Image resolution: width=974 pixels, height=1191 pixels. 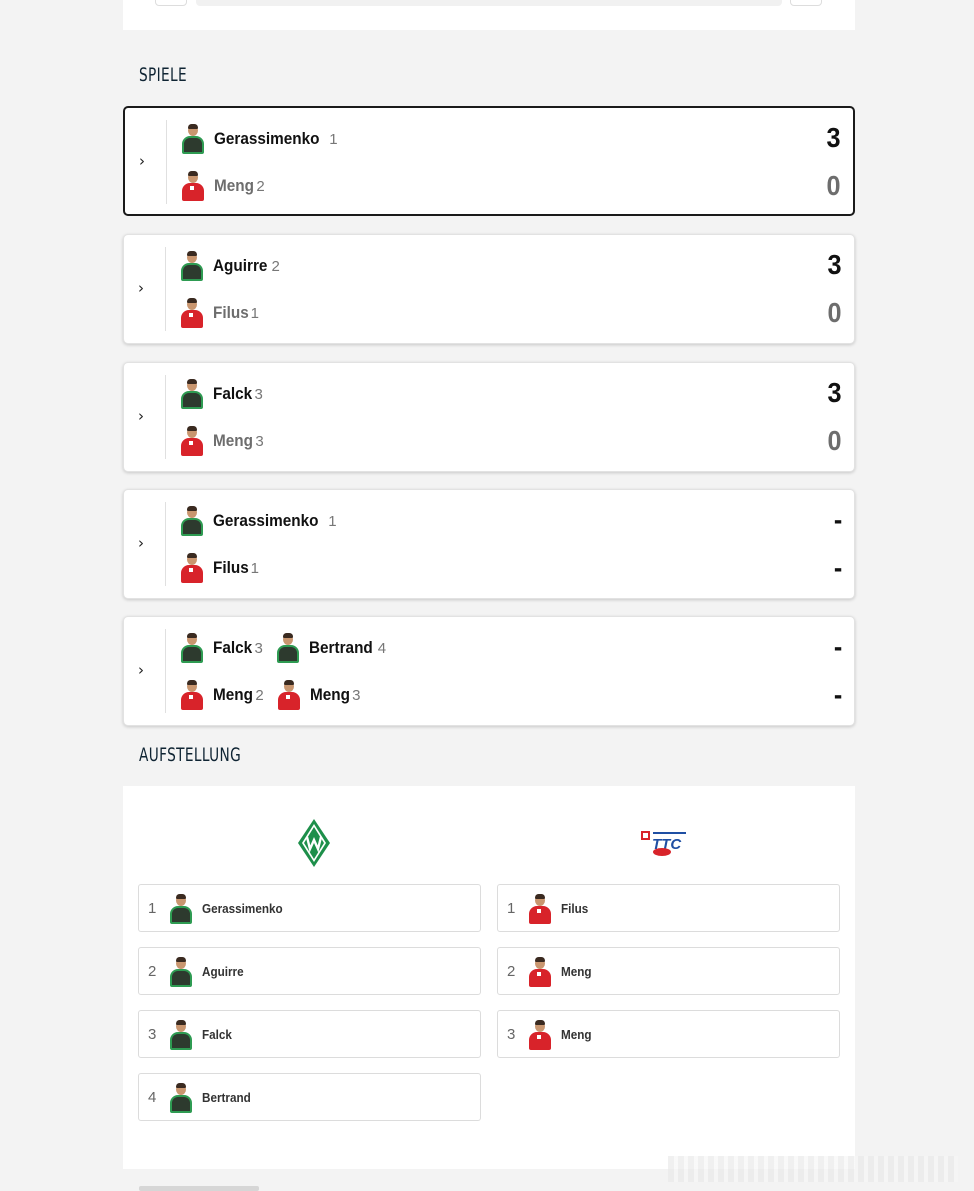 I want to click on lineup-item-away: 3 Meng, so click(x=668, y=1034).